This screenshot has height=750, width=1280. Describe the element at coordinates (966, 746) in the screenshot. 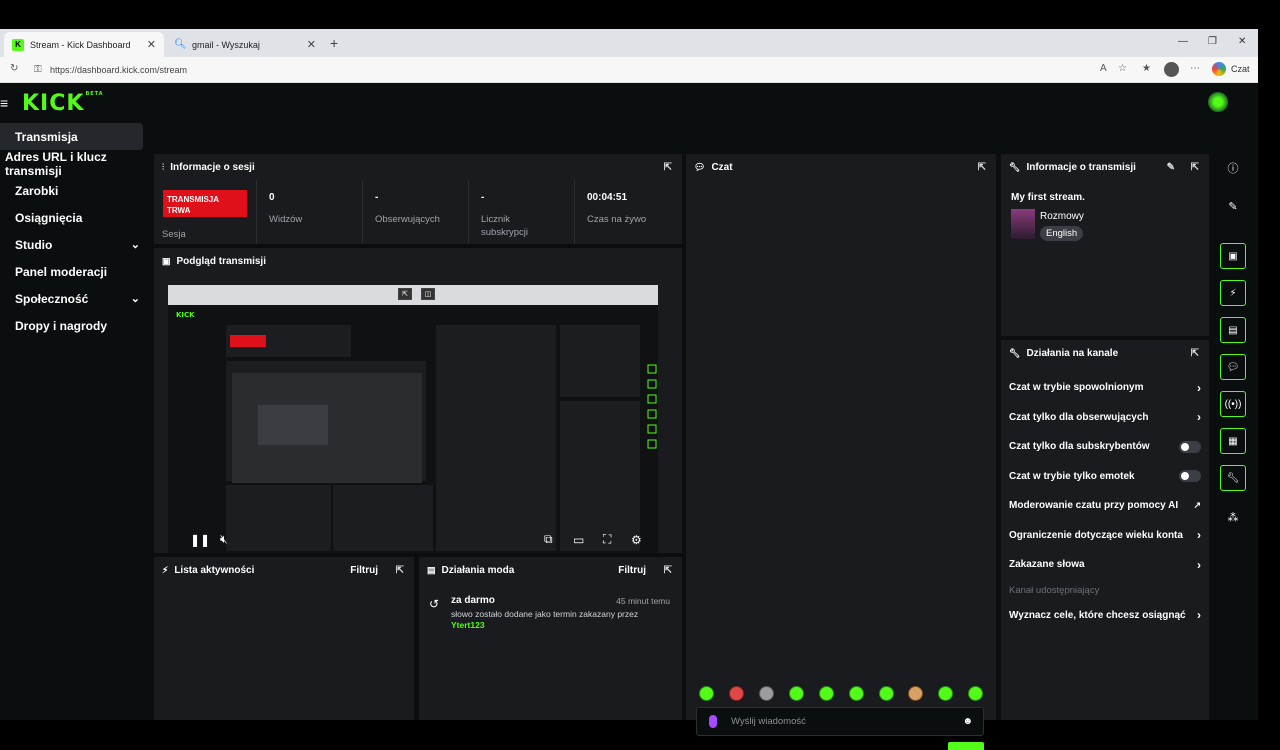

I see `send-button` at that location.